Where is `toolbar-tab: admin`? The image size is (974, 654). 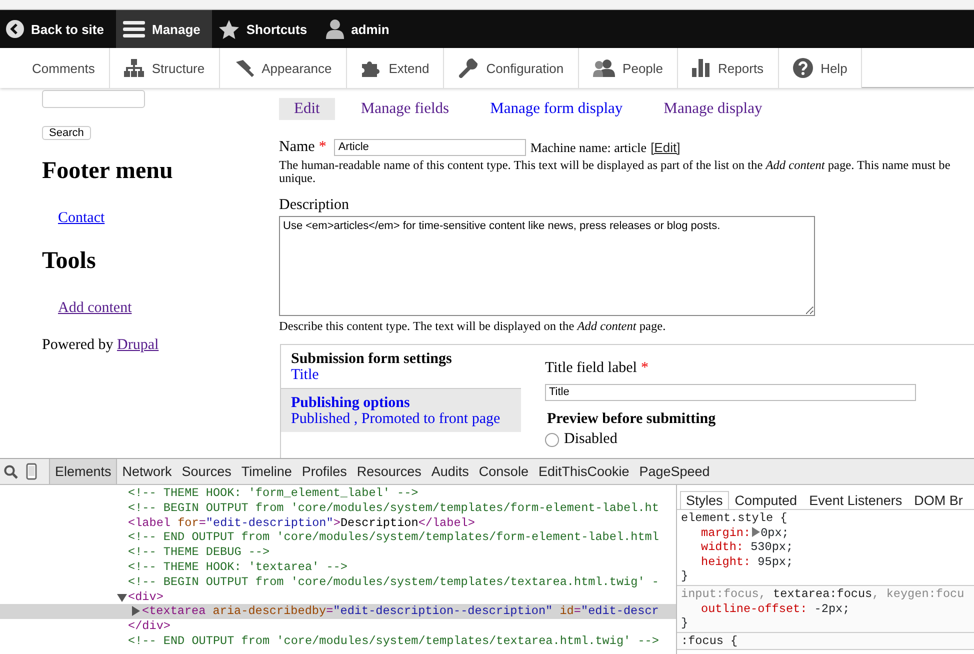
toolbar-tab: admin is located at coordinates (360, 29).